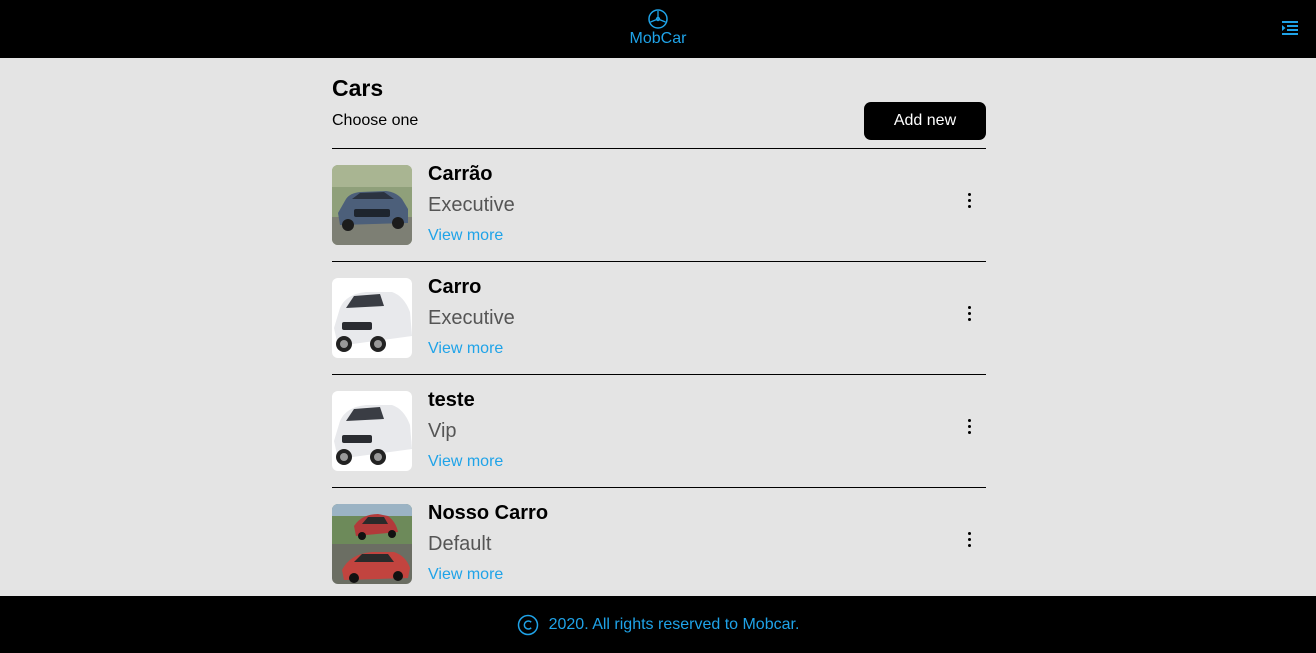 The height and width of the screenshot is (653, 1316). What do you see at coordinates (659, 204) in the screenshot?
I see `car-list-item: Carrão Executive View more` at bounding box center [659, 204].